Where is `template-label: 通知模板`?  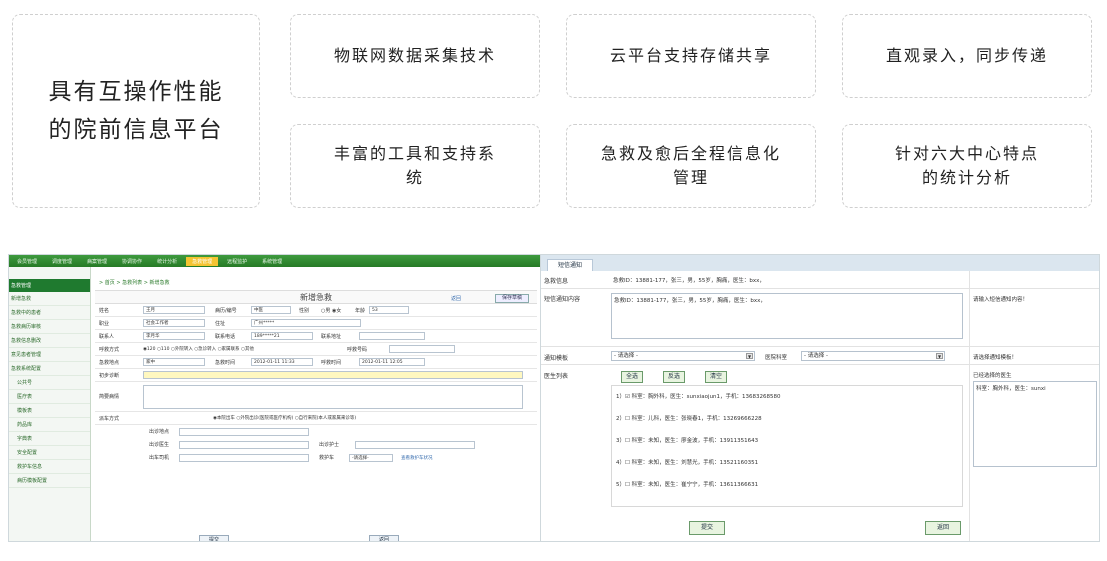 template-label: 通知模板 is located at coordinates (556, 358).